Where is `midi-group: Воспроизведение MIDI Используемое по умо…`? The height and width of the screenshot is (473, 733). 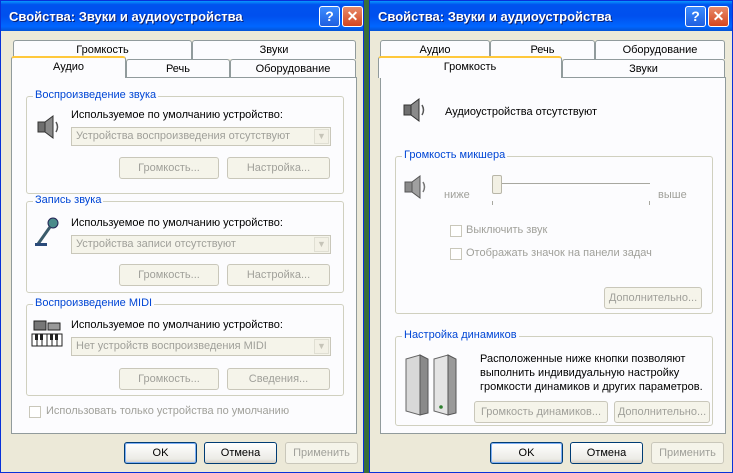
midi-group: Воспроизведение MIDI Используемое по умо… is located at coordinates (185, 346).